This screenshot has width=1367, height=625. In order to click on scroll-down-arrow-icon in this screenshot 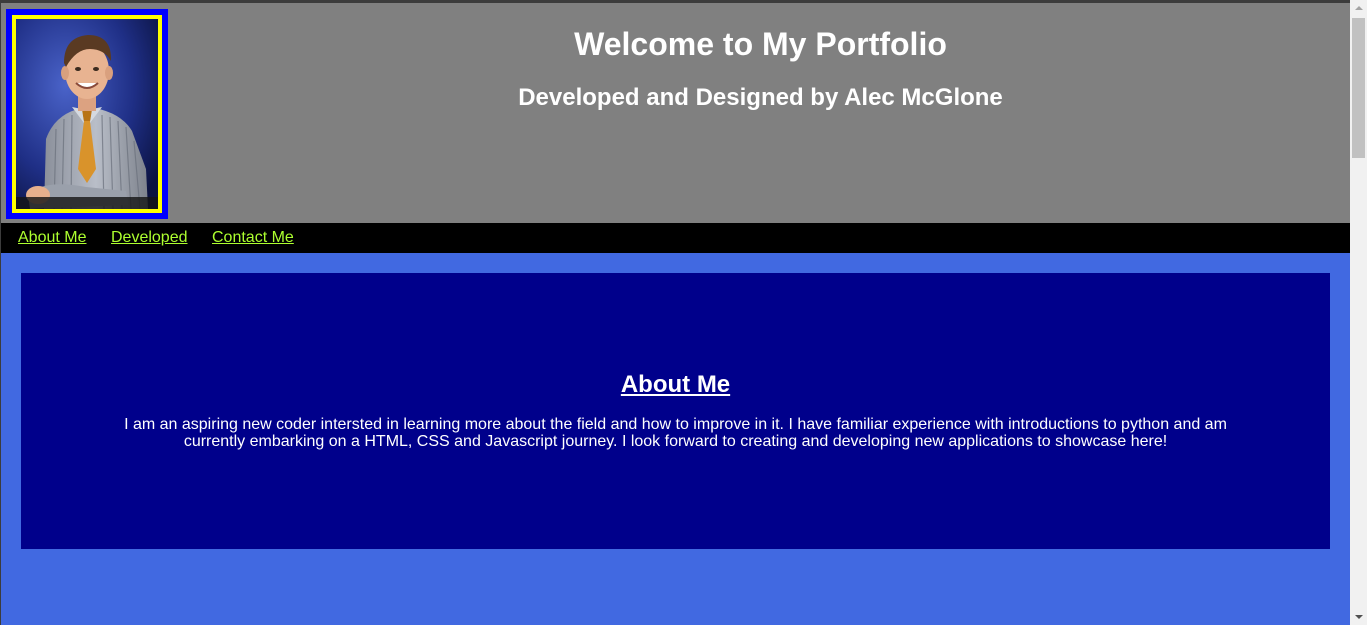, I will do `click(1359, 617)`.